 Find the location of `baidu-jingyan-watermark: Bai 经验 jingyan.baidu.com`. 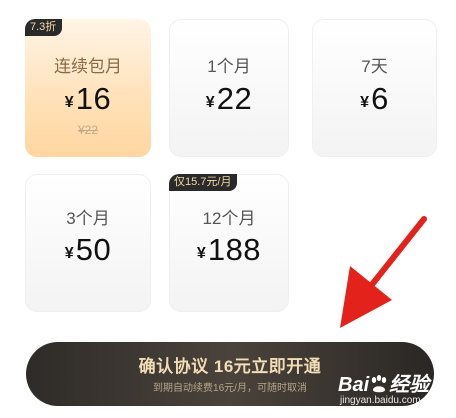

baidu-jingyan-watermark: Bai 经验 jingyan.baidu.com is located at coordinates (394, 391).